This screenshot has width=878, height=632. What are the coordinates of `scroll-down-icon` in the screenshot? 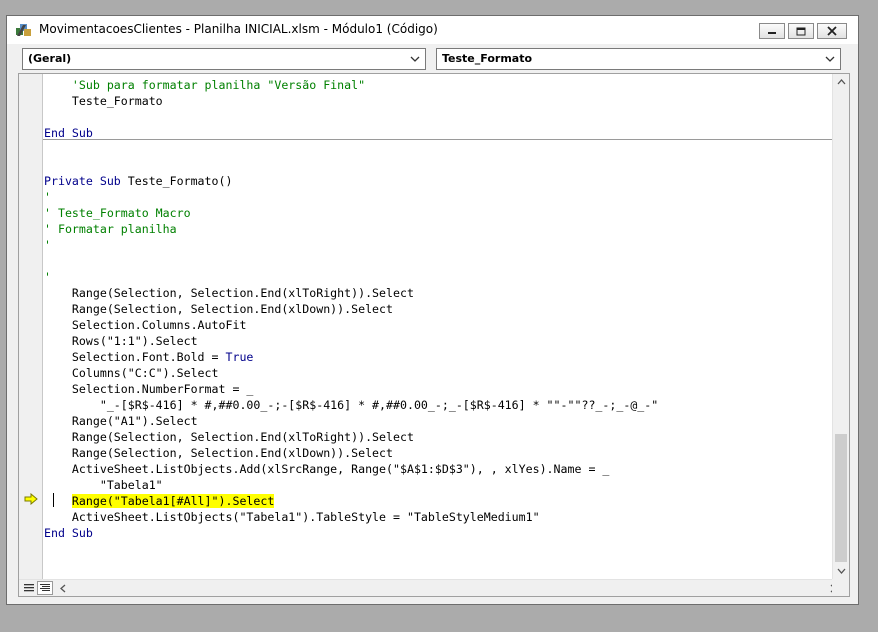 It's located at (841, 571).